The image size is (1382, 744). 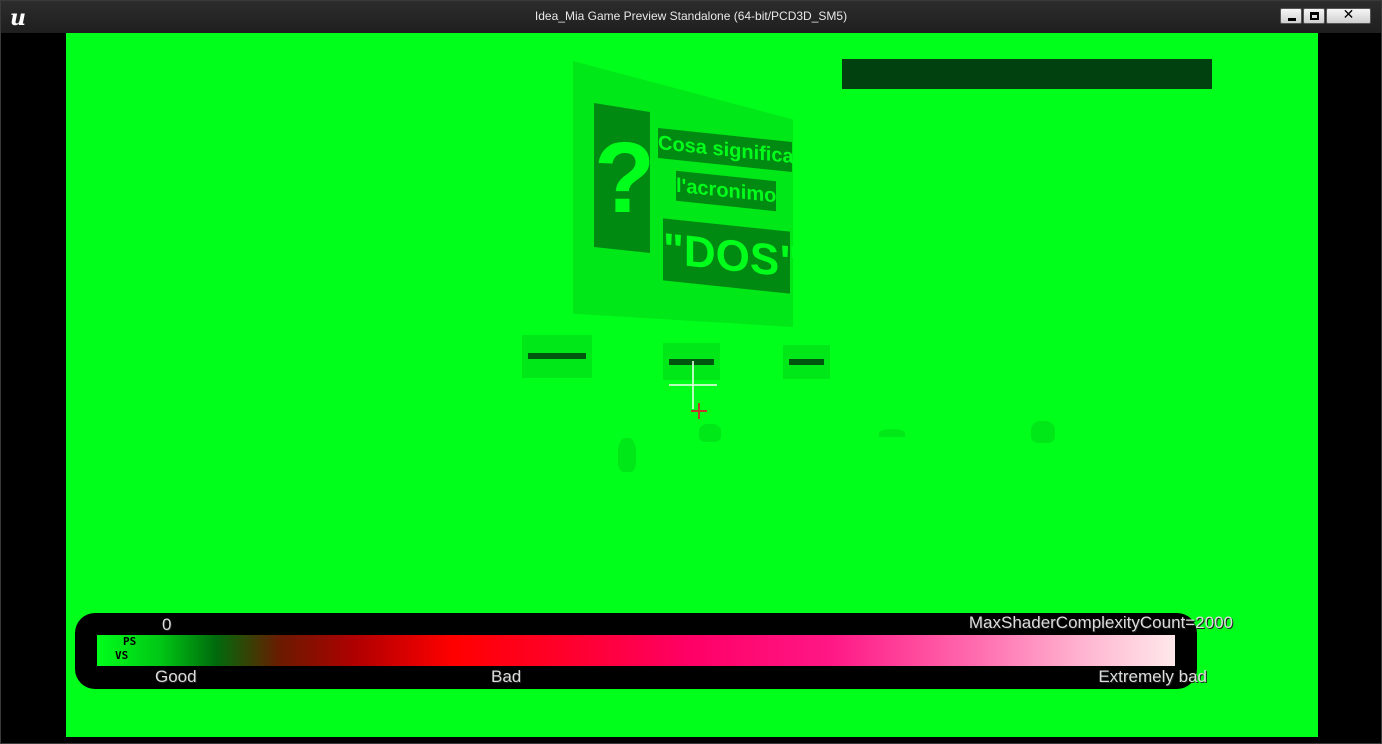 What do you see at coordinates (622, 178) in the screenshot?
I see `question-mark-icon: ?` at bounding box center [622, 178].